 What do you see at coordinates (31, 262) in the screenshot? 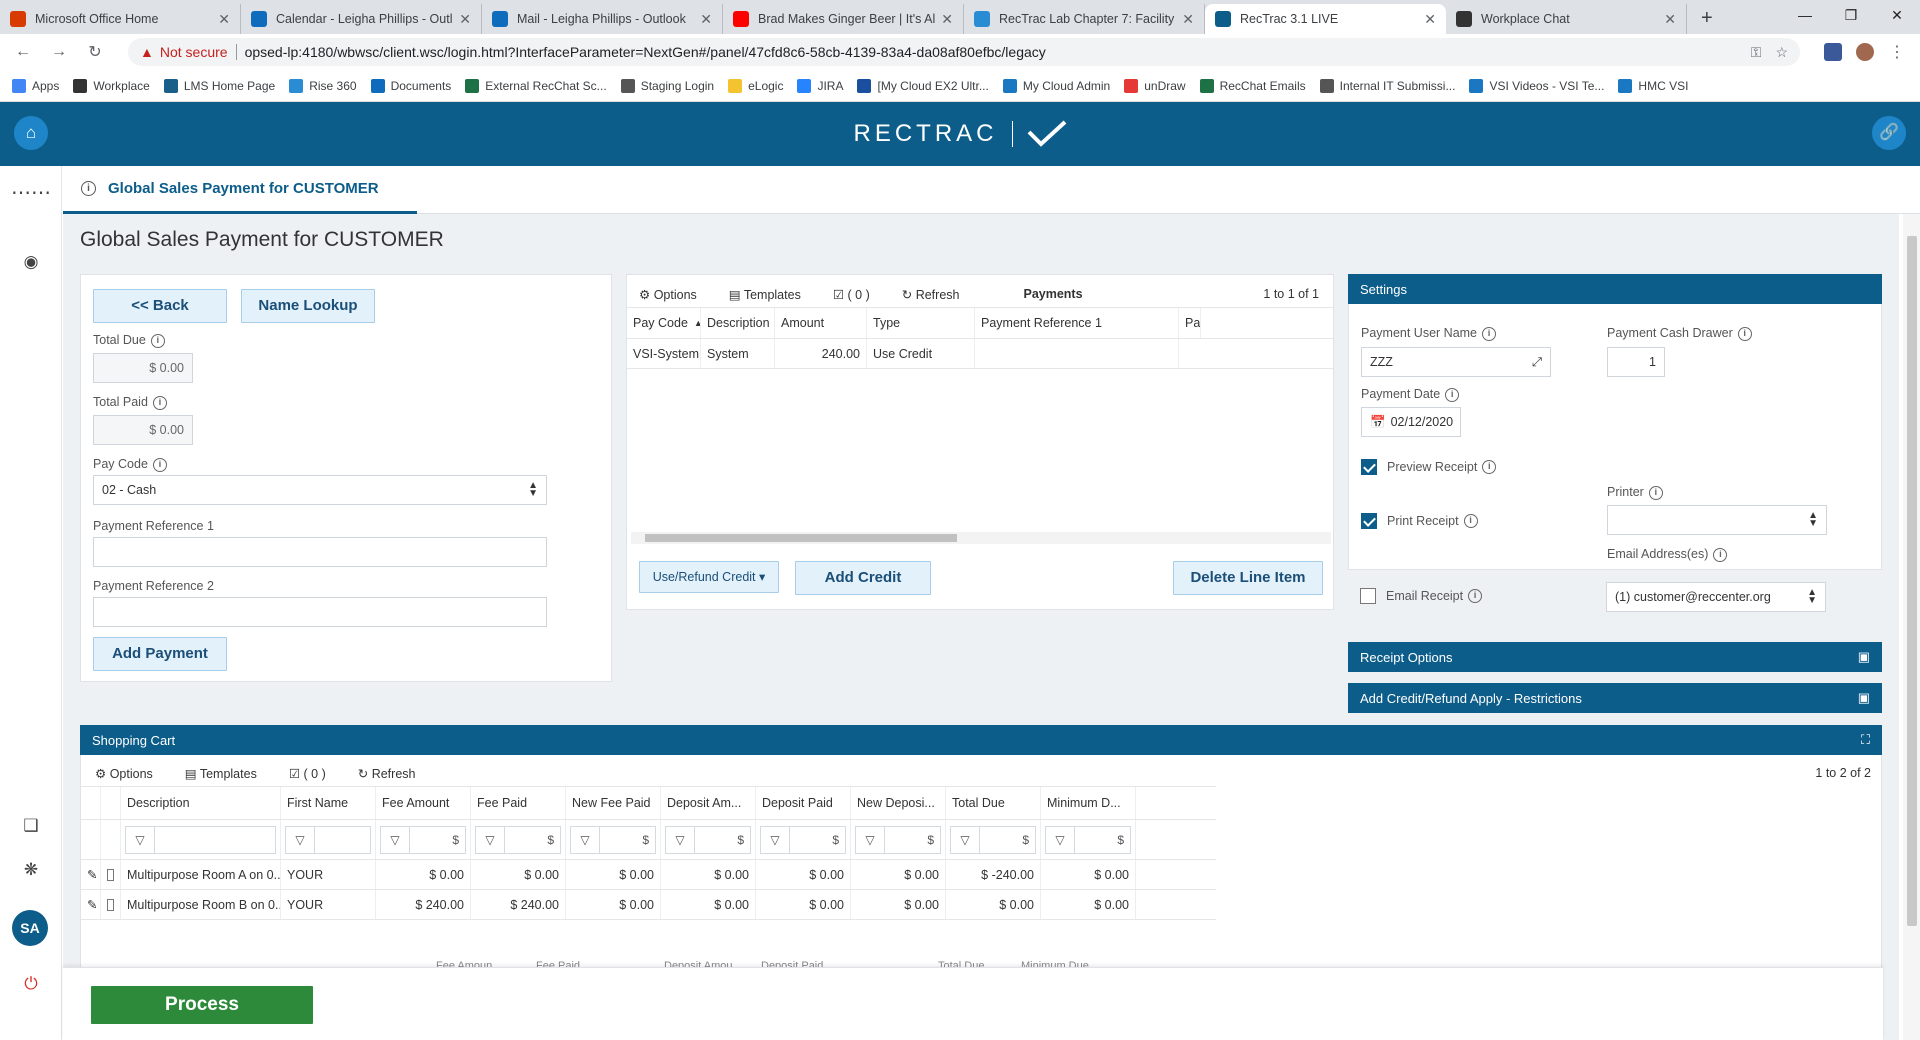
I see `compass-icon: ◉` at bounding box center [31, 262].